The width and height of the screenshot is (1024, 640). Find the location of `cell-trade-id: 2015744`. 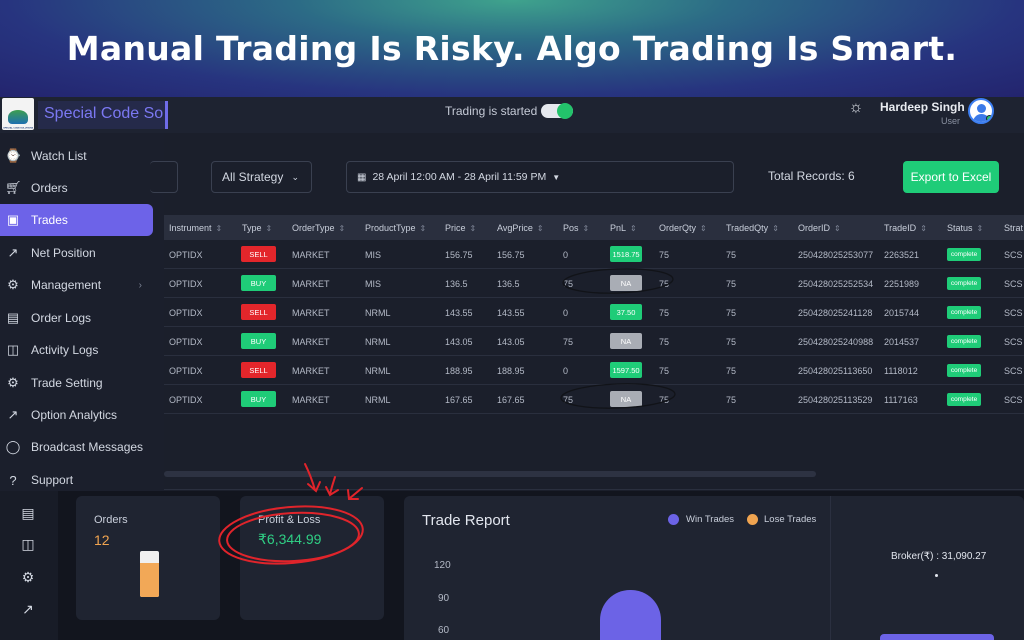

cell-trade-id: 2015744 is located at coordinates (902, 313).